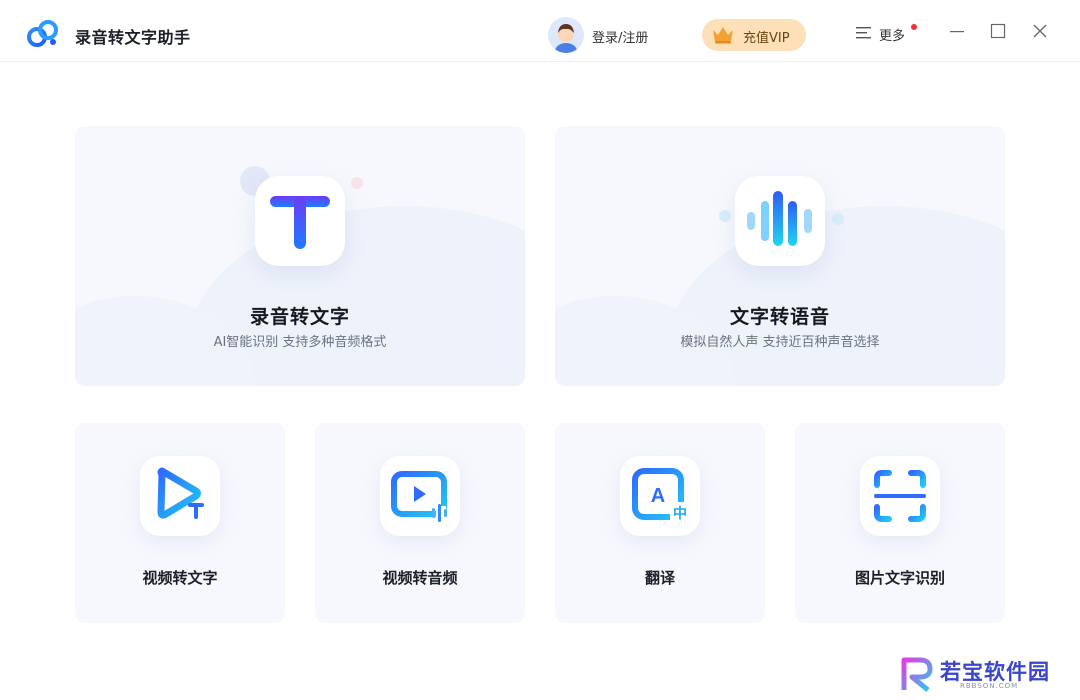 The width and height of the screenshot is (1080, 700). I want to click on watermark-subtext: RBBSON.COM, so click(989, 686).